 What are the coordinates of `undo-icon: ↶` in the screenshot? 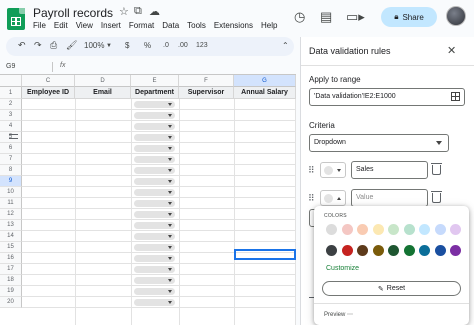 It's located at (22, 45).